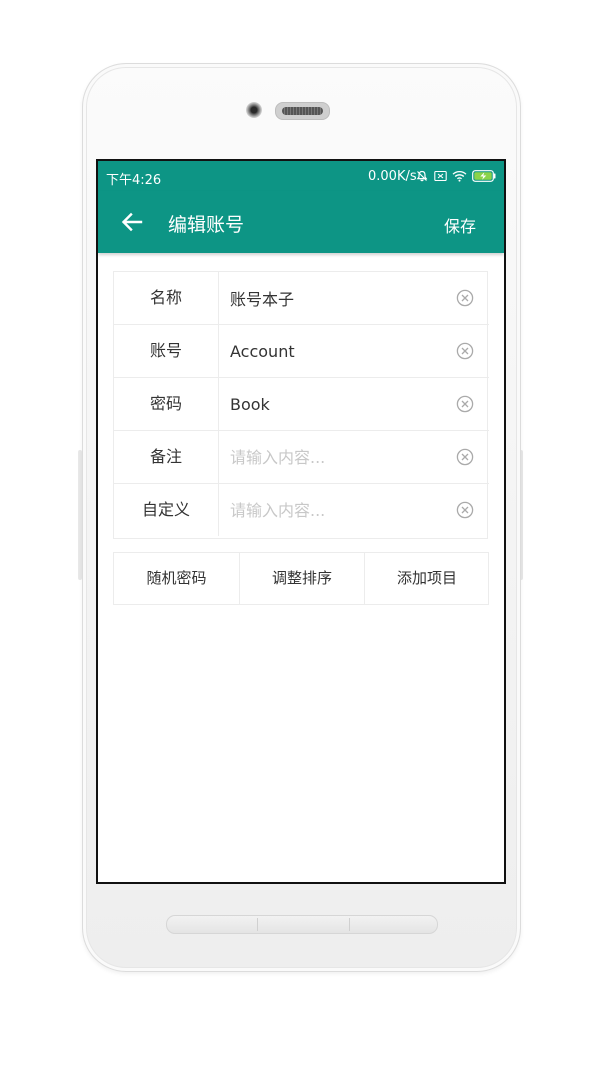  Describe the element at coordinates (166, 351) in the screenshot. I see `field-label: 账号` at that location.